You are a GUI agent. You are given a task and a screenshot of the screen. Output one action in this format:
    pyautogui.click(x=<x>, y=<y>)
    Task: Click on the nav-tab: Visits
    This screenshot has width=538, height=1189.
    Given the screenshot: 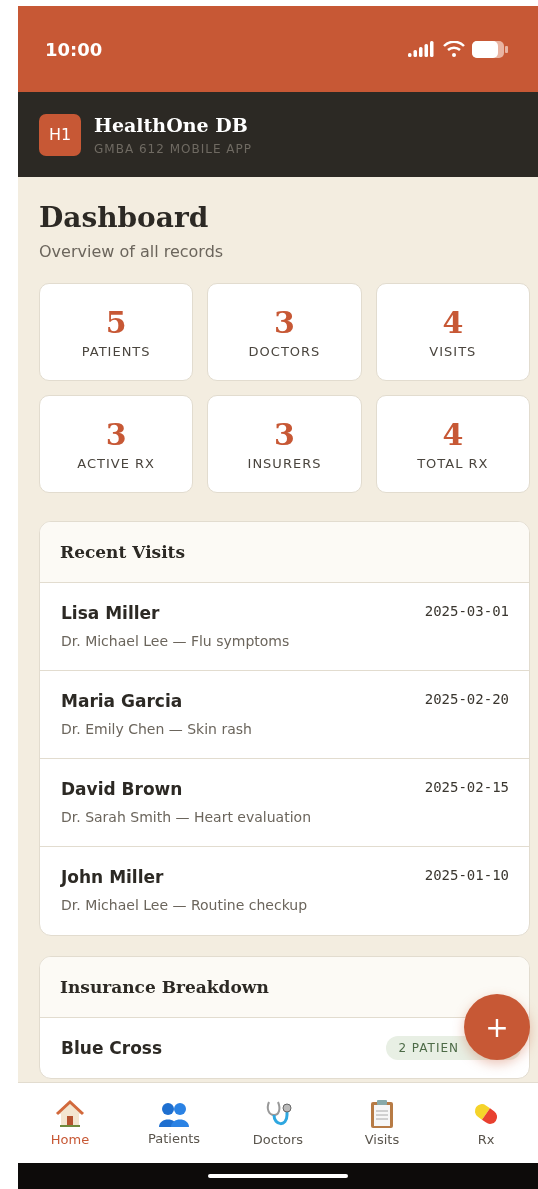 What is the action you would take?
    pyautogui.click(x=382, y=1123)
    